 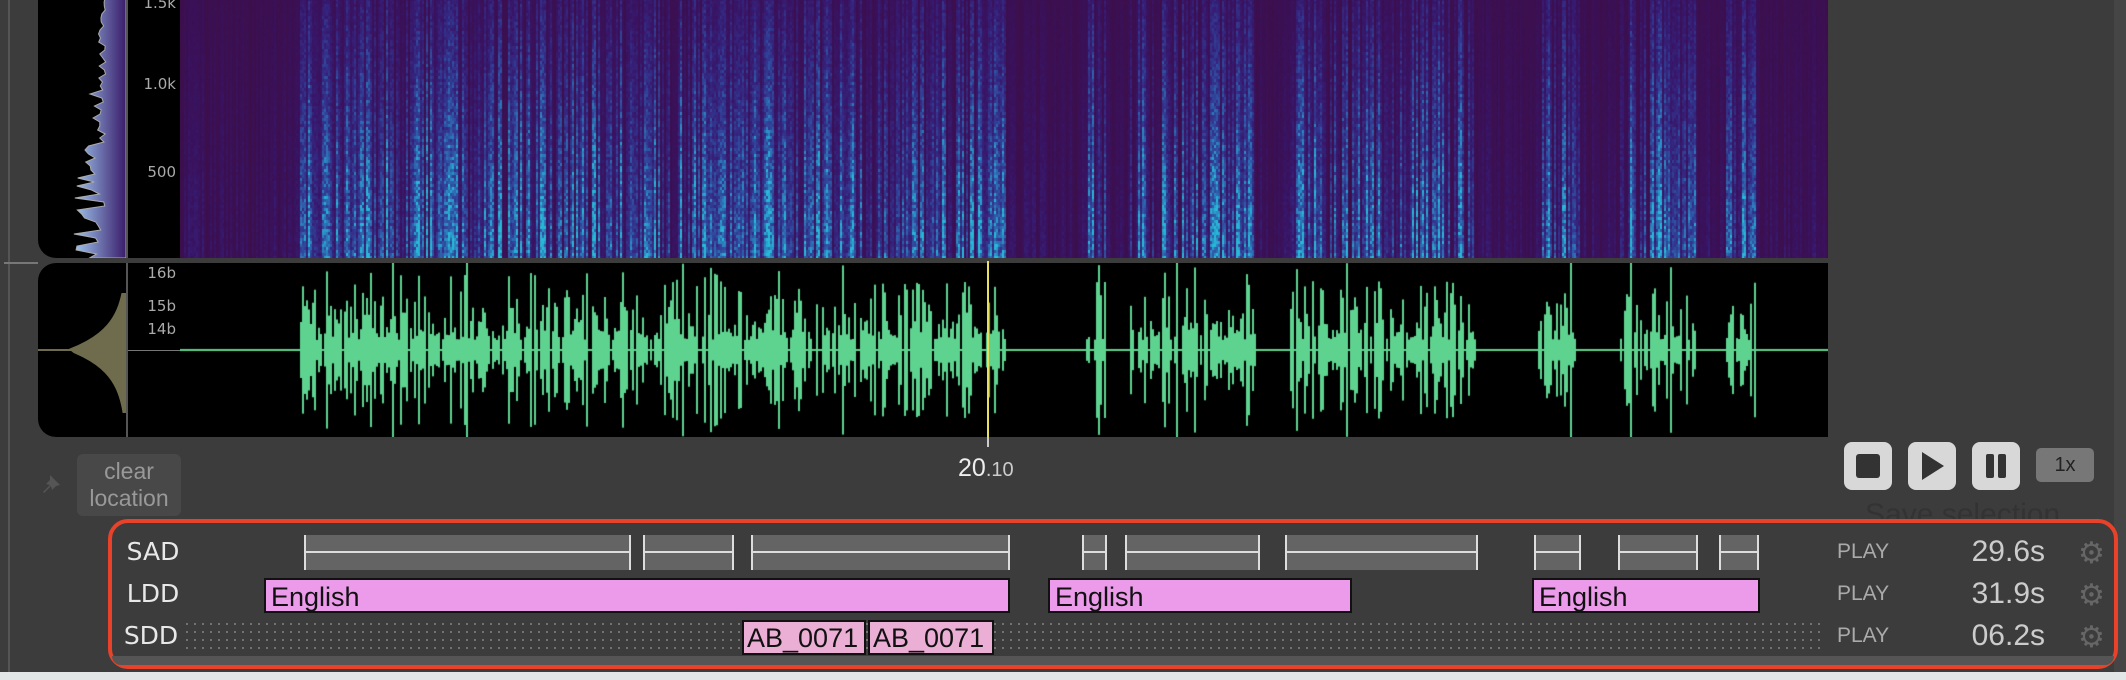 What do you see at coordinates (1863, 552) in the screenshot?
I see `play-sad-button: PLAY` at bounding box center [1863, 552].